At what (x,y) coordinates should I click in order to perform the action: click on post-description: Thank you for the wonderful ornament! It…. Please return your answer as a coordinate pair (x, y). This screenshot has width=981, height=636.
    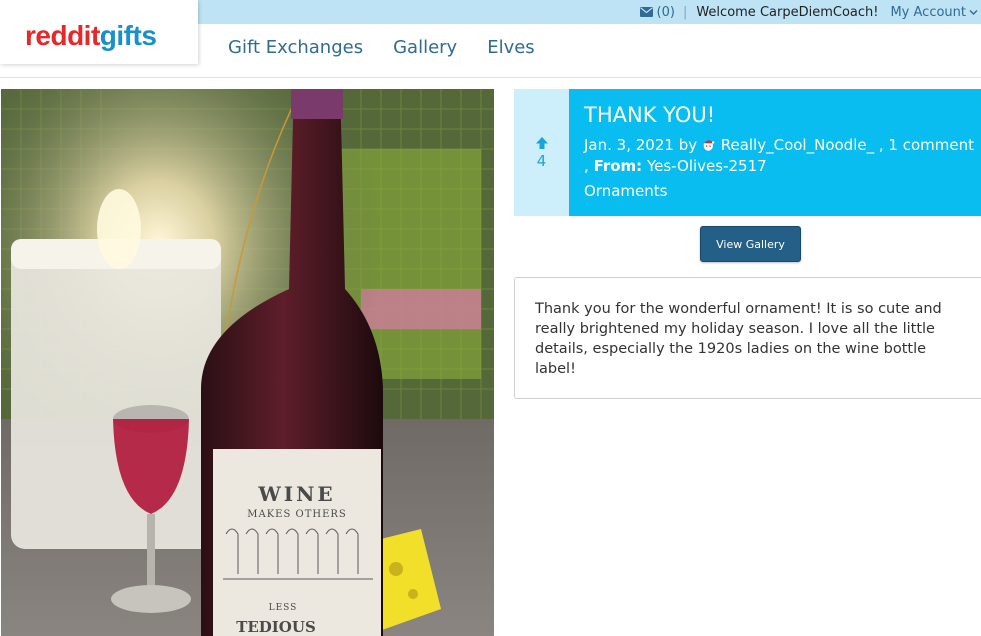
    Looking at the image, I should click on (738, 339).